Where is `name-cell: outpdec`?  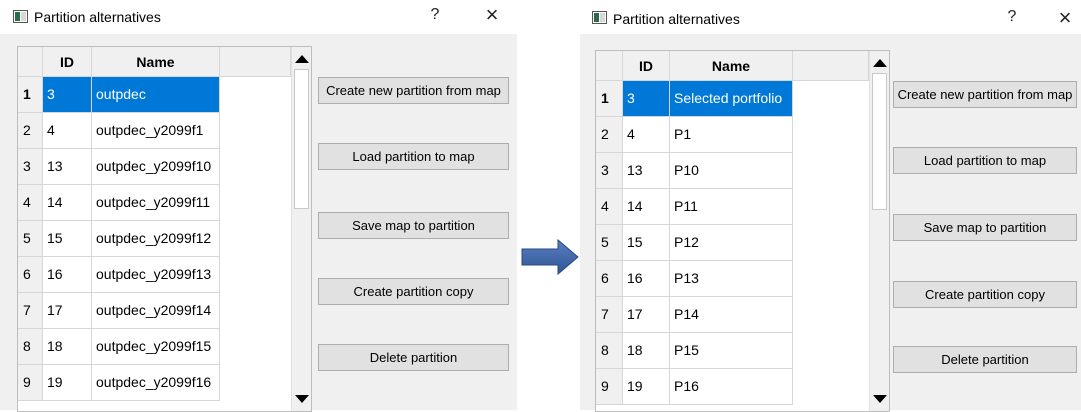 name-cell: outpdec is located at coordinates (156, 95).